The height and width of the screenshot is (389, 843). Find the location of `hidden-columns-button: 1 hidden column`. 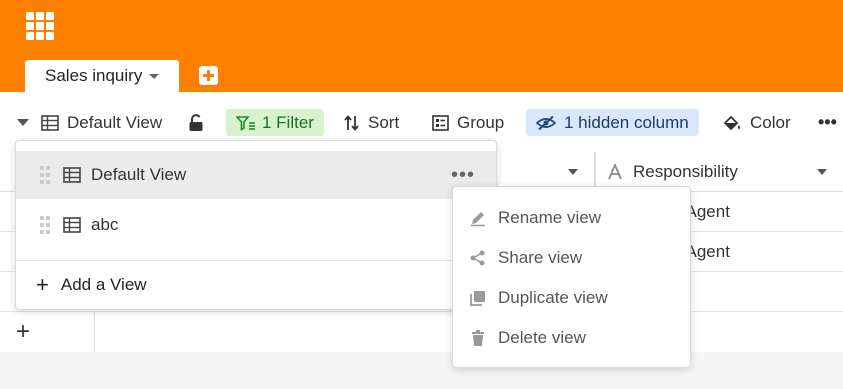

hidden-columns-button: 1 hidden column is located at coordinates (612, 122).